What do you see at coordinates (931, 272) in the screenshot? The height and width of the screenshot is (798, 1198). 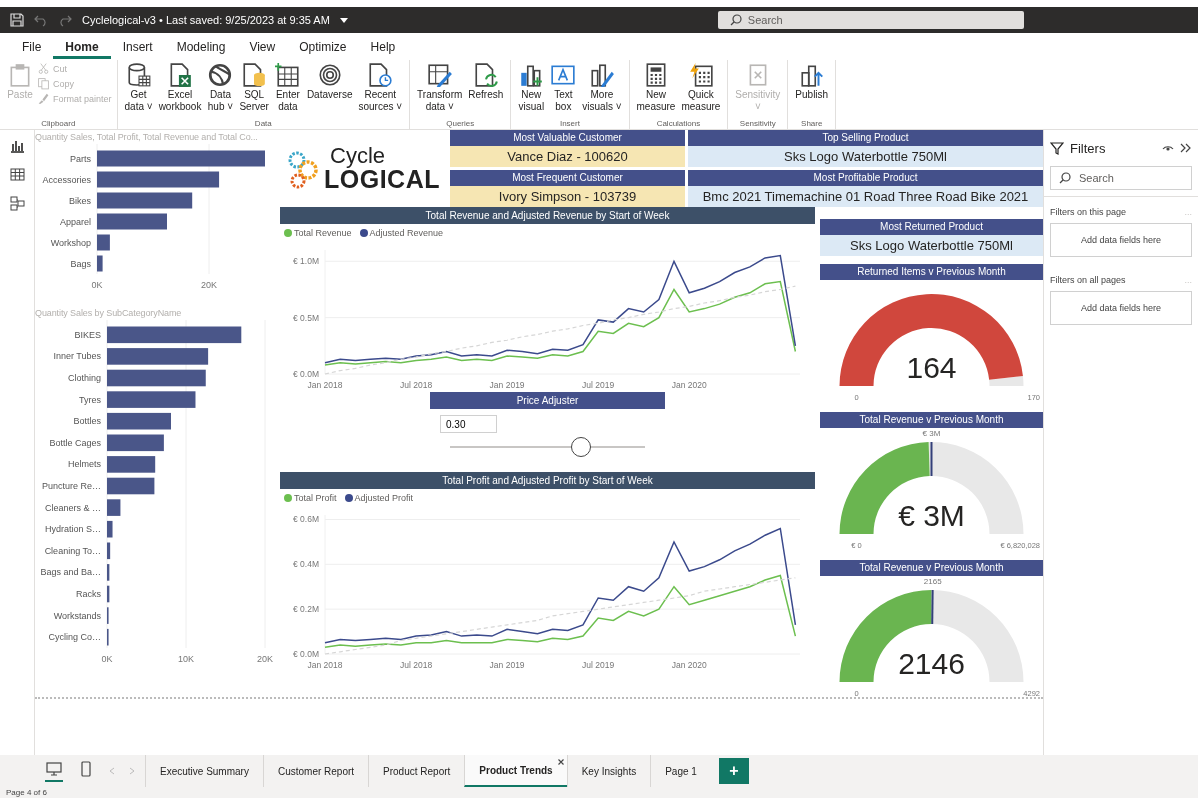 I see `gauge-header: Returned Items v Previous Month` at bounding box center [931, 272].